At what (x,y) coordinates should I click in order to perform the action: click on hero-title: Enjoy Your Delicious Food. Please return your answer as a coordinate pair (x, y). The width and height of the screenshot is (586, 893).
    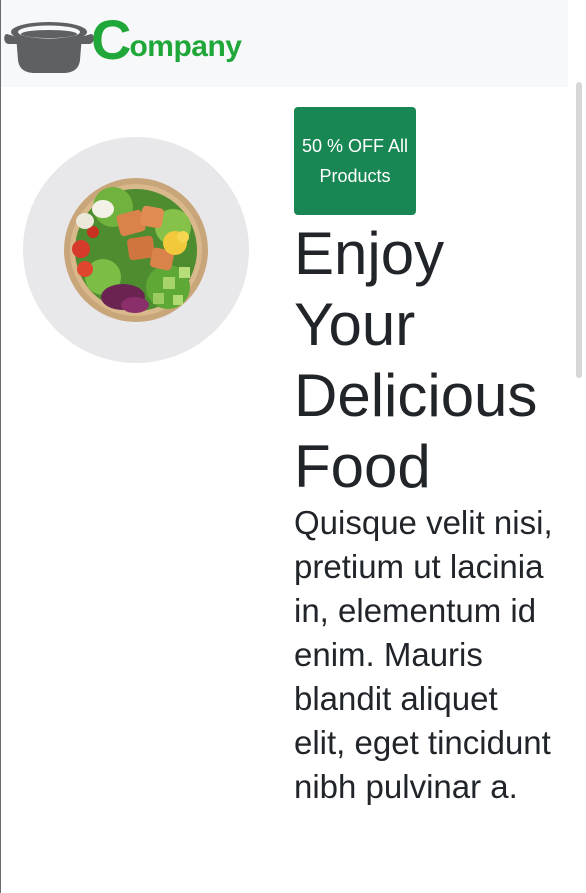
    Looking at the image, I should click on (416, 360).